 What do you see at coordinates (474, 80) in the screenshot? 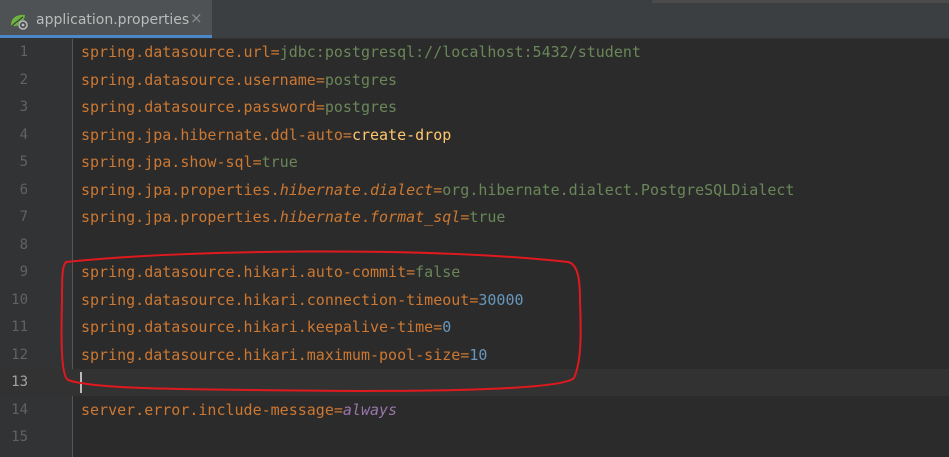
I see `code-line: 2 spring.datasource.username=postgres` at bounding box center [474, 80].